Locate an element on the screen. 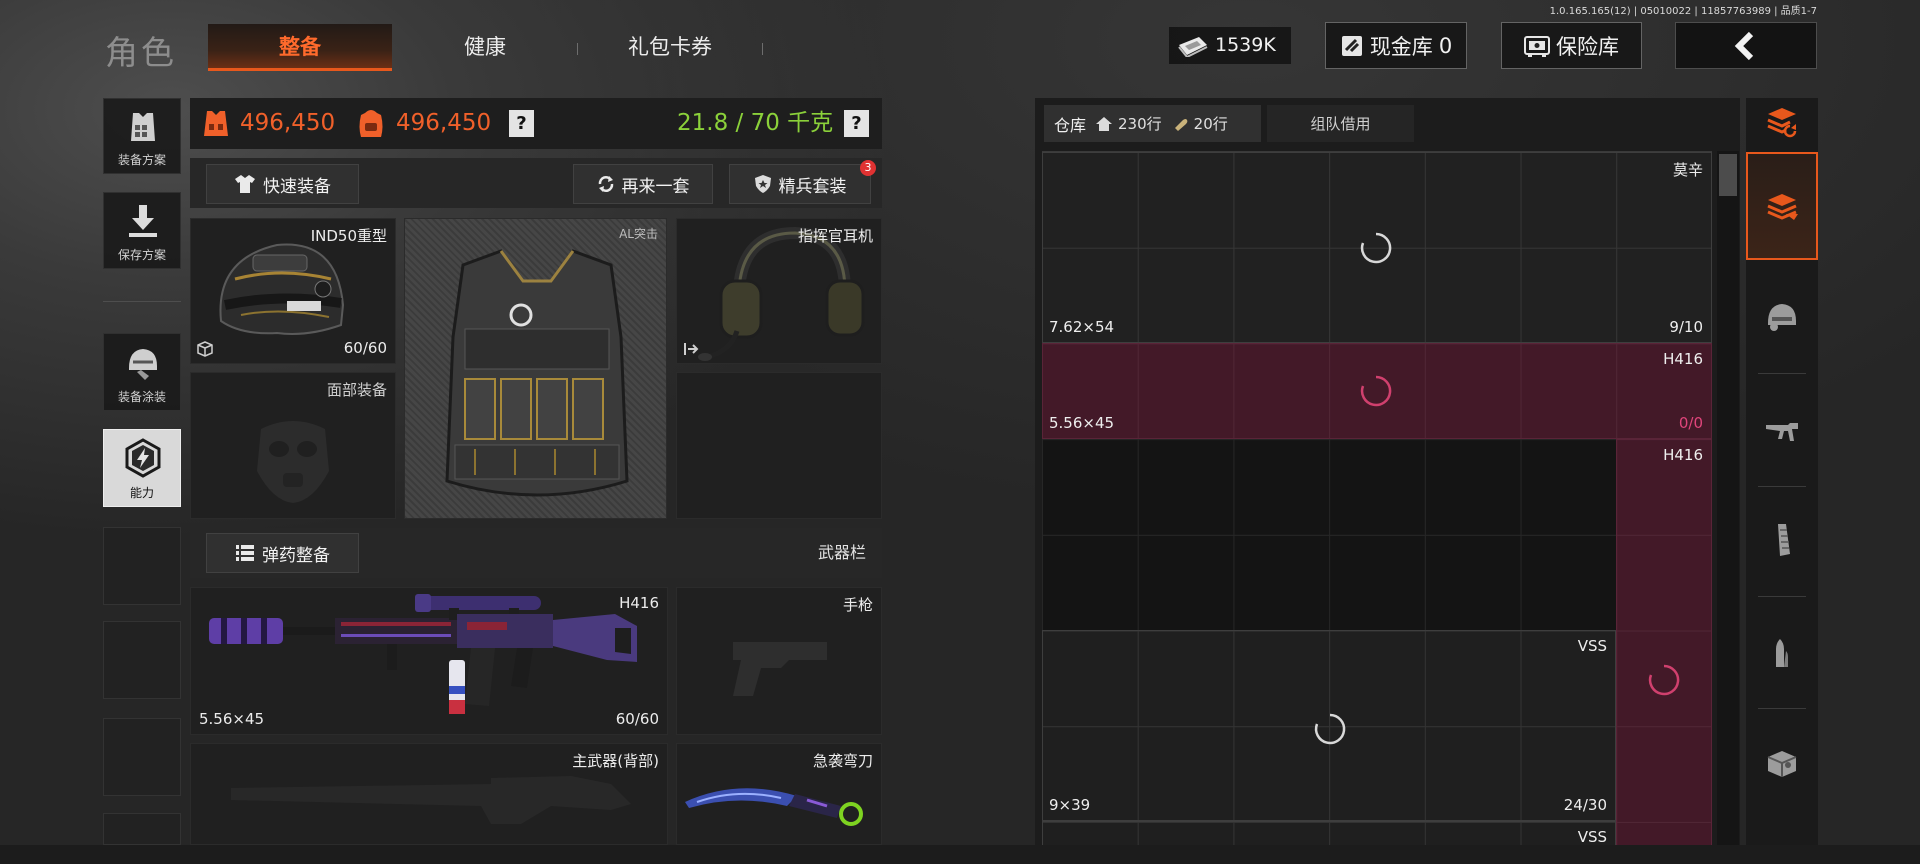 The height and width of the screenshot is (864, 1920). back-weapon-slot: 主武器(背部) is located at coordinates (429, 794).